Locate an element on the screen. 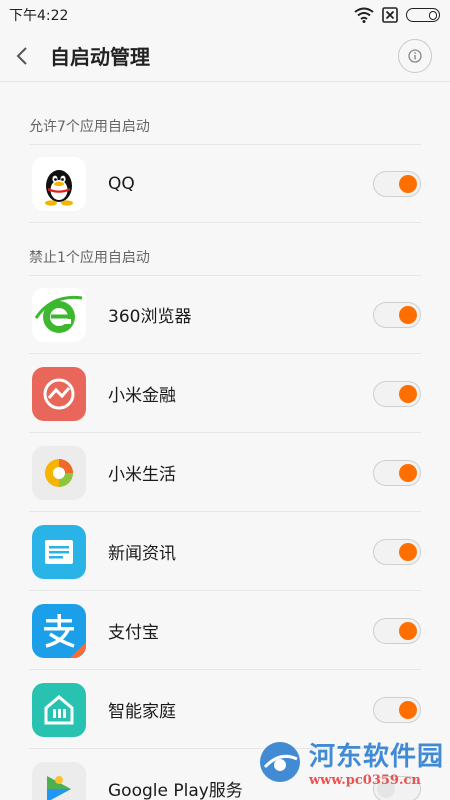 This screenshot has width=450, height=800. alipay-icon is located at coordinates (59, 630).